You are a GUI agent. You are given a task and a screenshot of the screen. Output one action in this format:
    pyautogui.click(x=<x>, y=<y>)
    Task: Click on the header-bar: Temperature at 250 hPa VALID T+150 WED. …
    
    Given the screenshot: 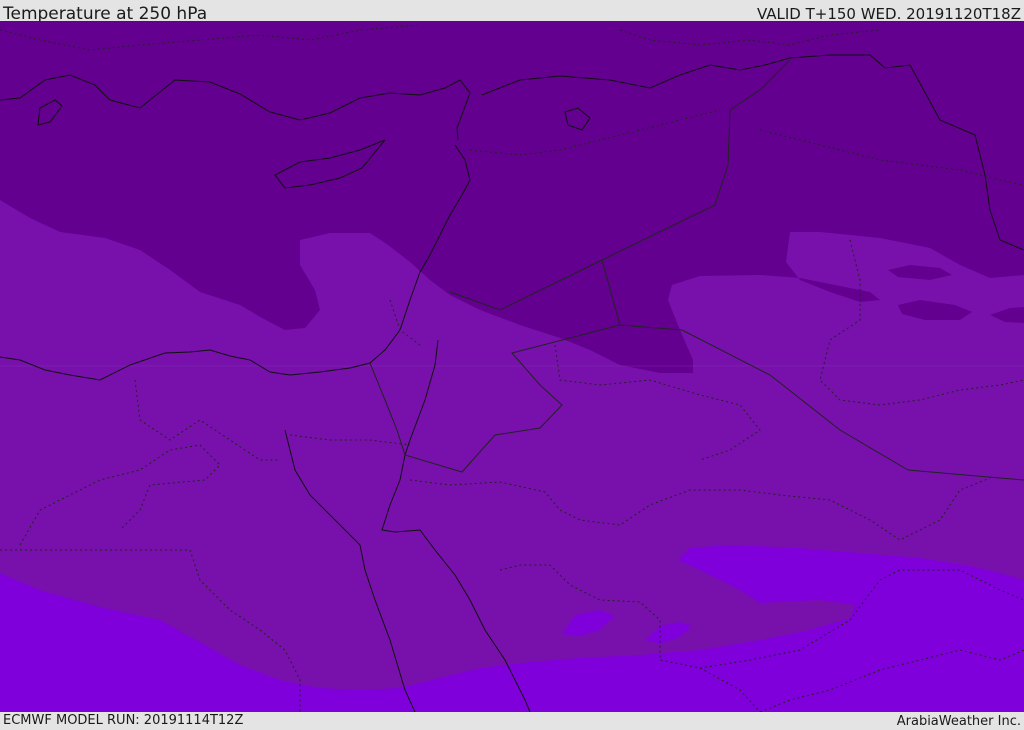 What is the action you would take?
    pyautogui.click(x=512, y=12)
    